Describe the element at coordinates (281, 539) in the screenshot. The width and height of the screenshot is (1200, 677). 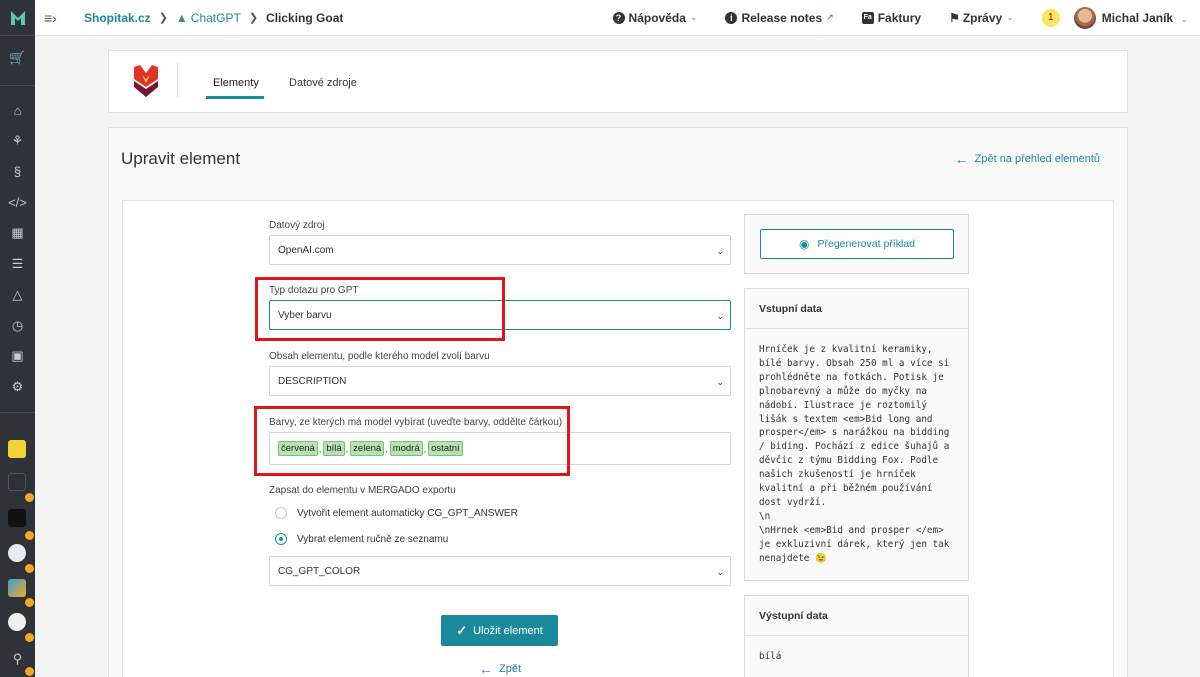
I see `radio-button-selected` at that location.